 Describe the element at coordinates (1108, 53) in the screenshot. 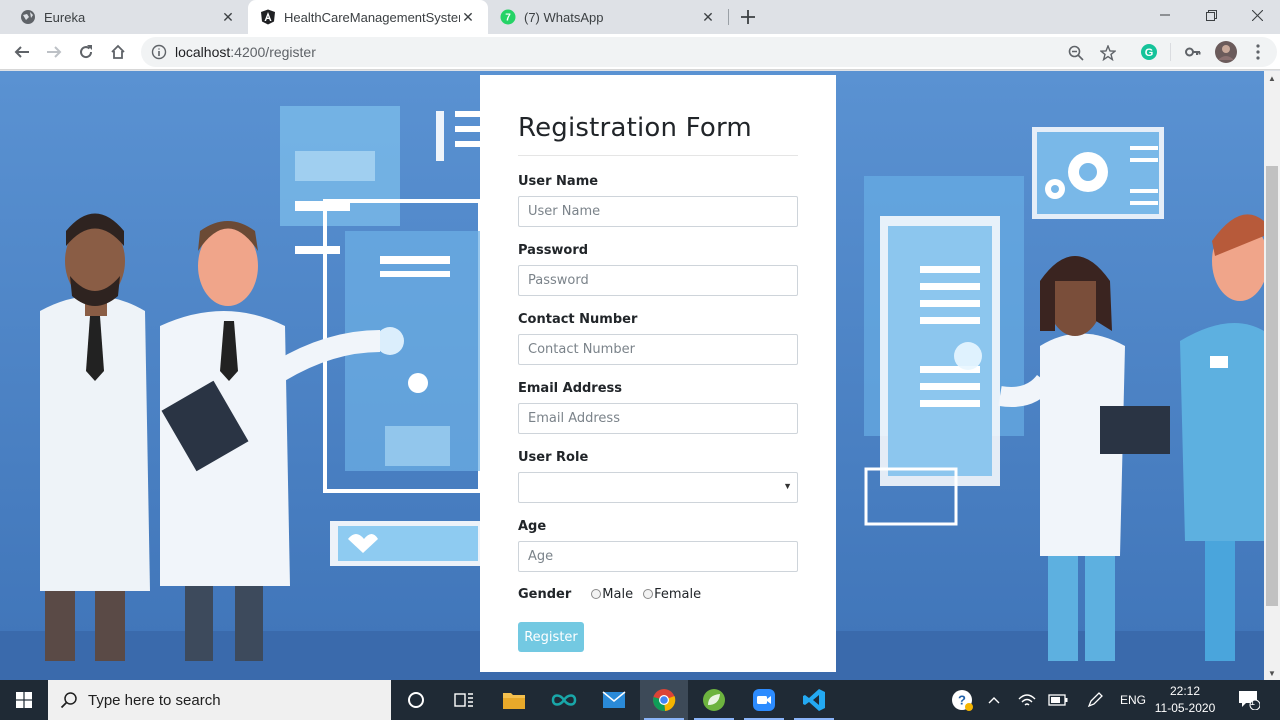

I see `star-icon` at that location.